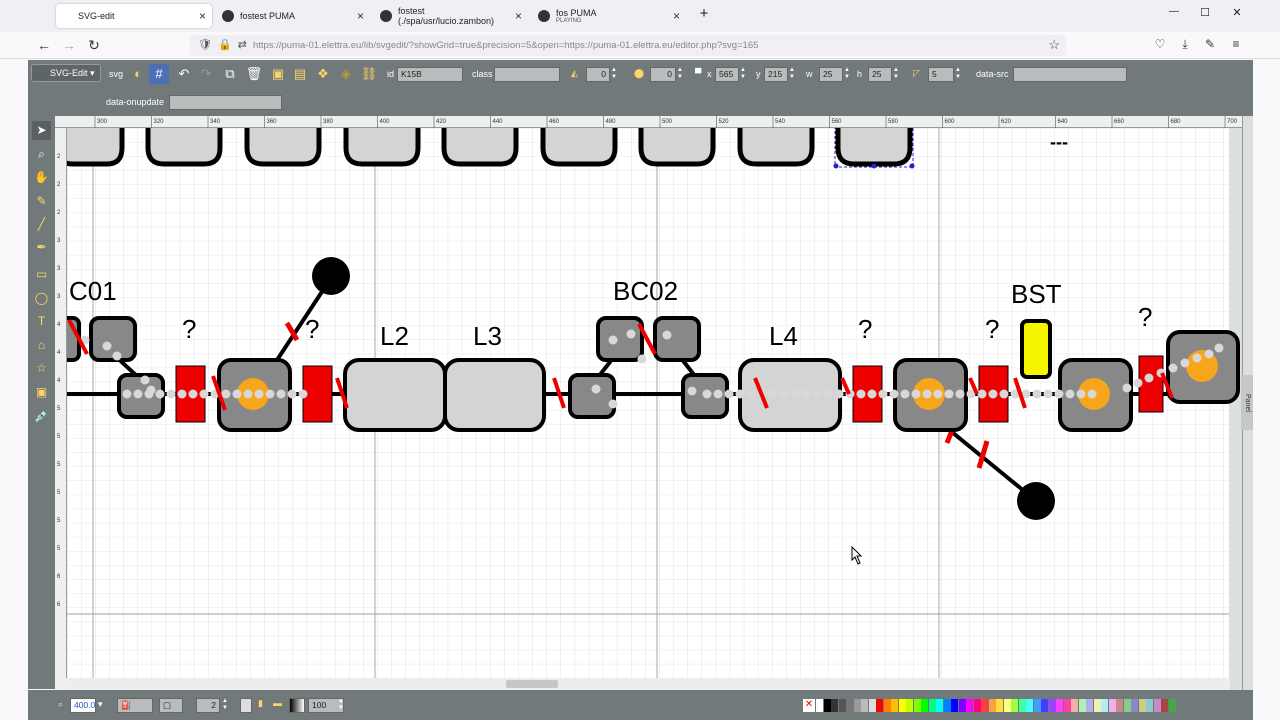 This screenshot has width=1280, height=720. I want to click on label-l3: L3, so click(487, 336).